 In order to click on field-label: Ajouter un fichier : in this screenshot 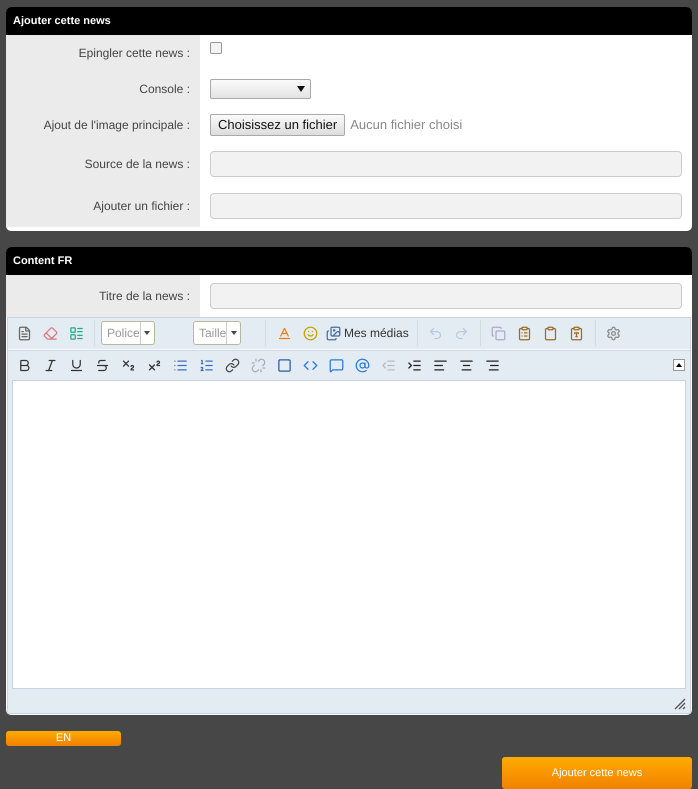, I will do `click(141, 206)`.